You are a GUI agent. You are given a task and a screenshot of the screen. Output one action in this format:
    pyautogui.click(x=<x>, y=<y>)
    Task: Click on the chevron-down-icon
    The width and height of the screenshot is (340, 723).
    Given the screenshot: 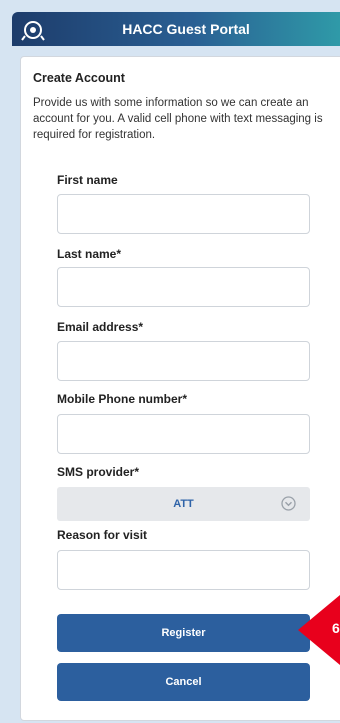 What is the action you would take?
    pyautogui.click(x=288, y=503)
    